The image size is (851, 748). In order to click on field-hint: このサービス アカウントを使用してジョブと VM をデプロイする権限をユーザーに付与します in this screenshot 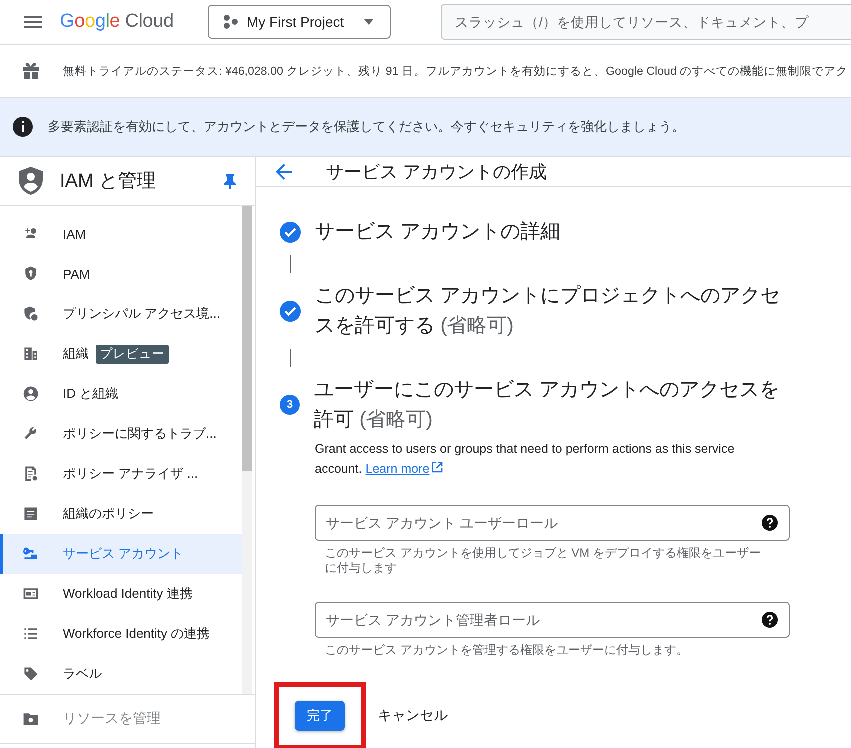, I will do `click(543, 560)`.